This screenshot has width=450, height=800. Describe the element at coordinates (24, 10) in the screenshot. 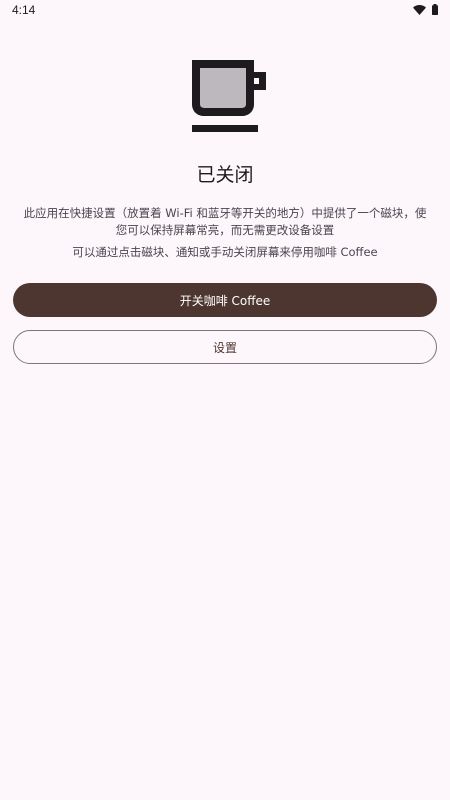

I see `status-time: 4:14` at that location.